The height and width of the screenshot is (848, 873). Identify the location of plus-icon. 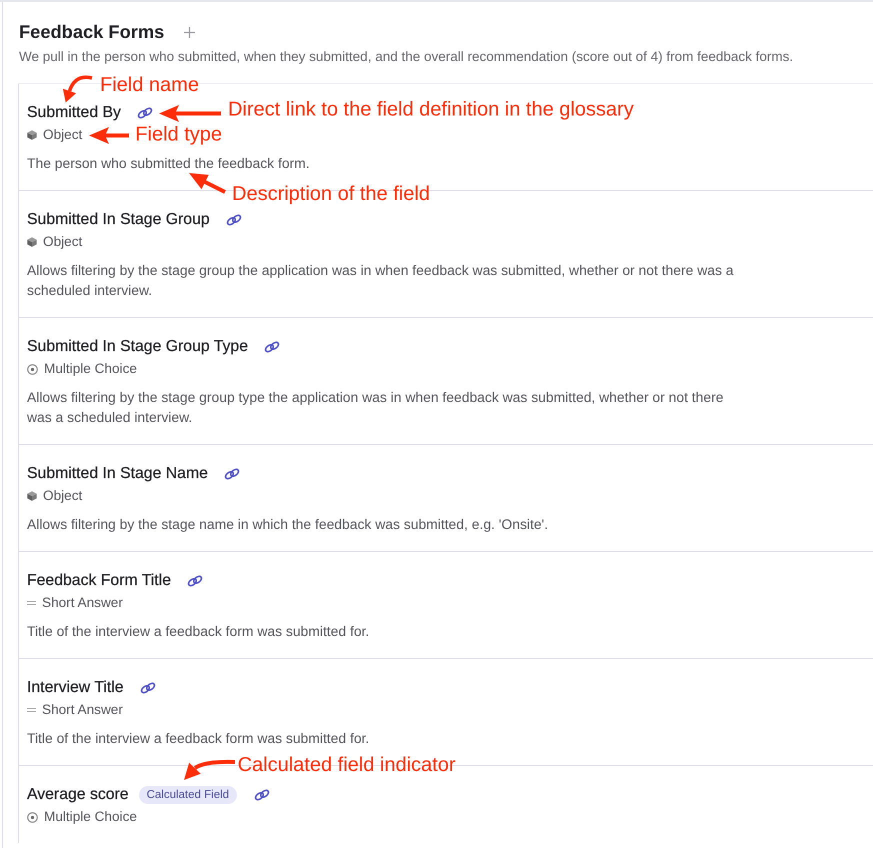
(190, 32).